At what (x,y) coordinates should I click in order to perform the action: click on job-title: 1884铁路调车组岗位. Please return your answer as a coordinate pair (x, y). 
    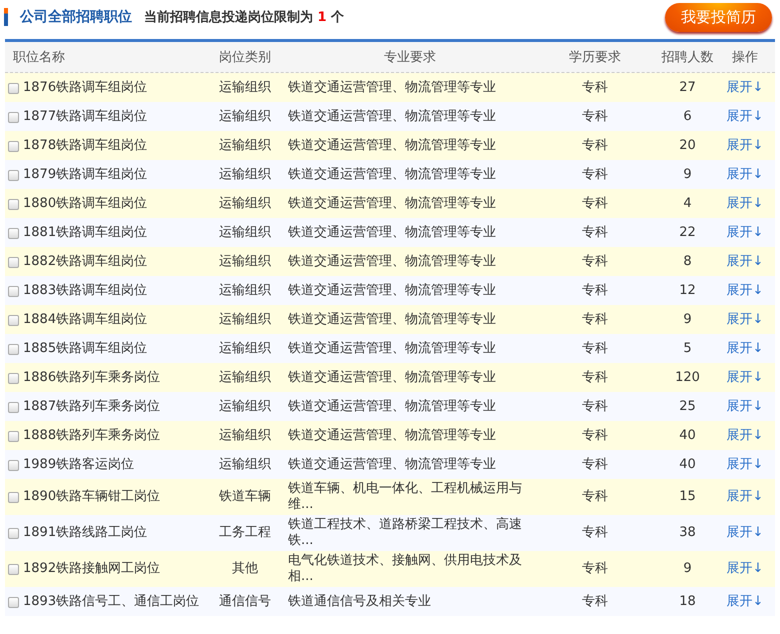
    Looking at the image, I should click on (85, 320).